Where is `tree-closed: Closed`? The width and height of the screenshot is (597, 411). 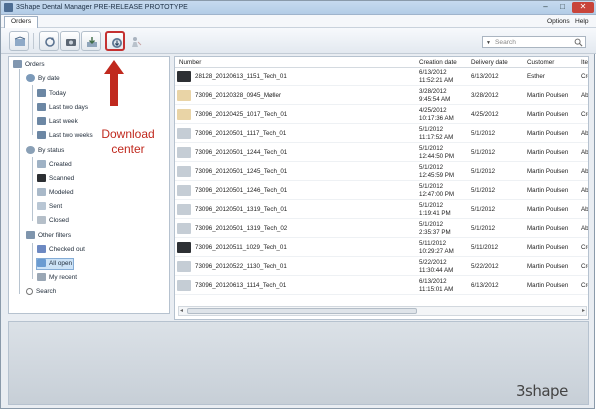
tree-closed: Closed is located at coordinates (53, 220).